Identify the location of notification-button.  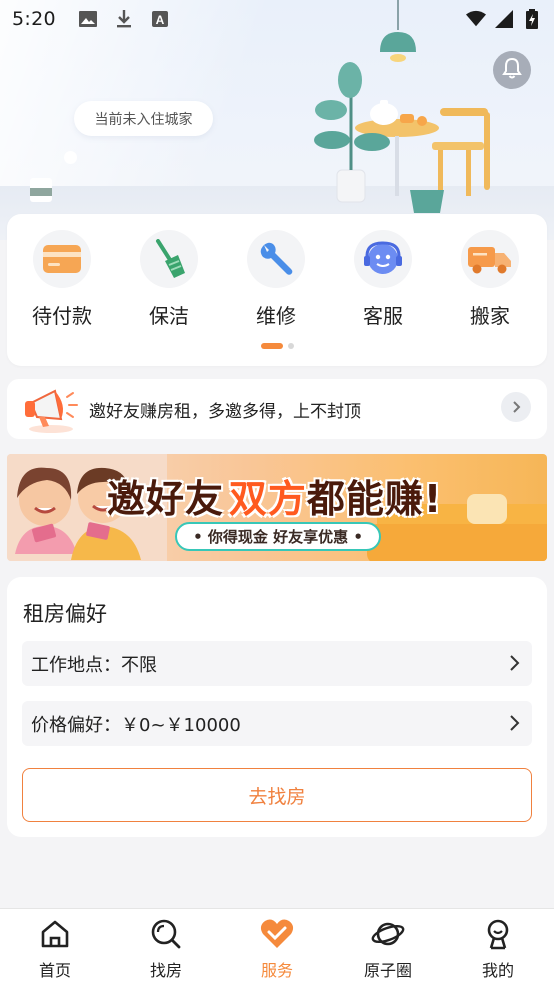
(512, 70).